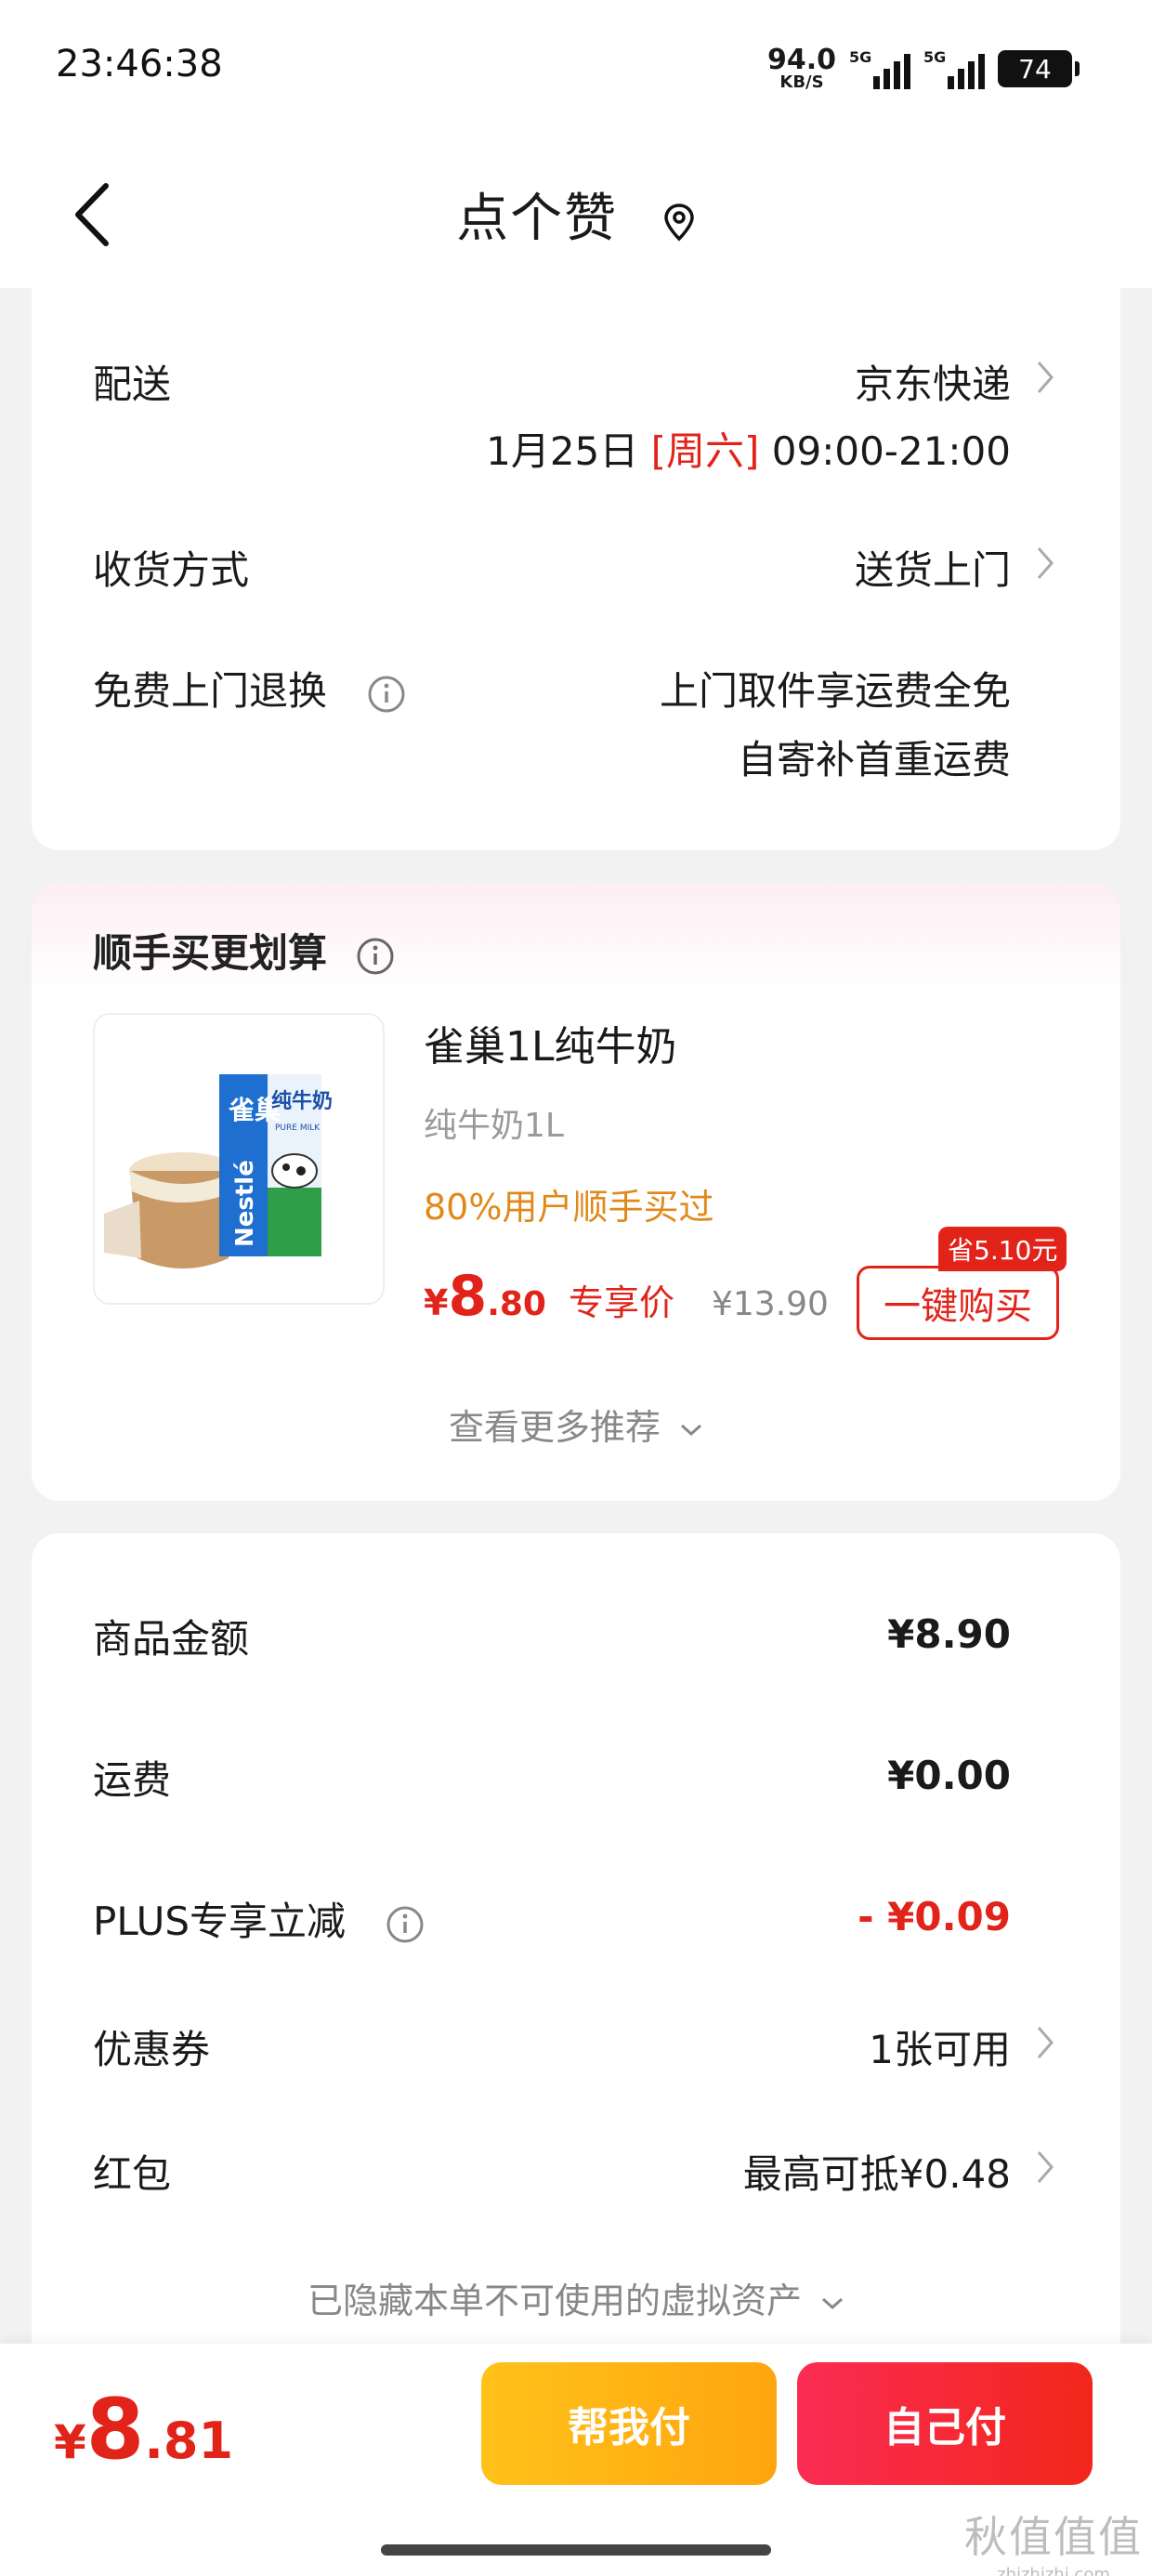 The image size is (1152, 2576). I want to click on milk-carton-image: 雀巢 纯牛奶 PURE MILK Nestlé, so click(218, 1171).